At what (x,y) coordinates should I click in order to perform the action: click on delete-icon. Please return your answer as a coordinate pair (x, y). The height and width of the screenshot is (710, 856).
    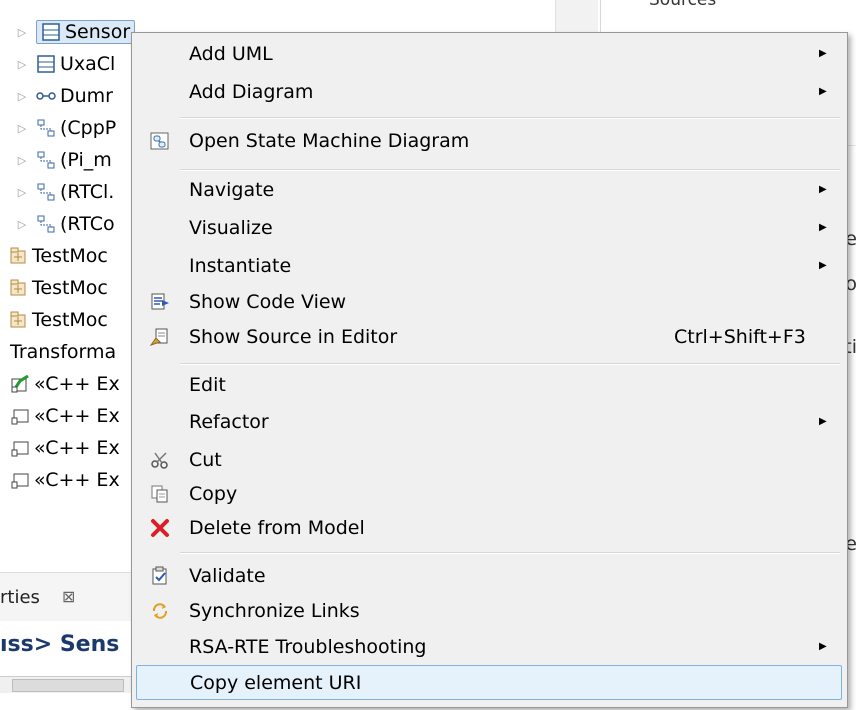
    Looking at the image, I should click on (160, 528).